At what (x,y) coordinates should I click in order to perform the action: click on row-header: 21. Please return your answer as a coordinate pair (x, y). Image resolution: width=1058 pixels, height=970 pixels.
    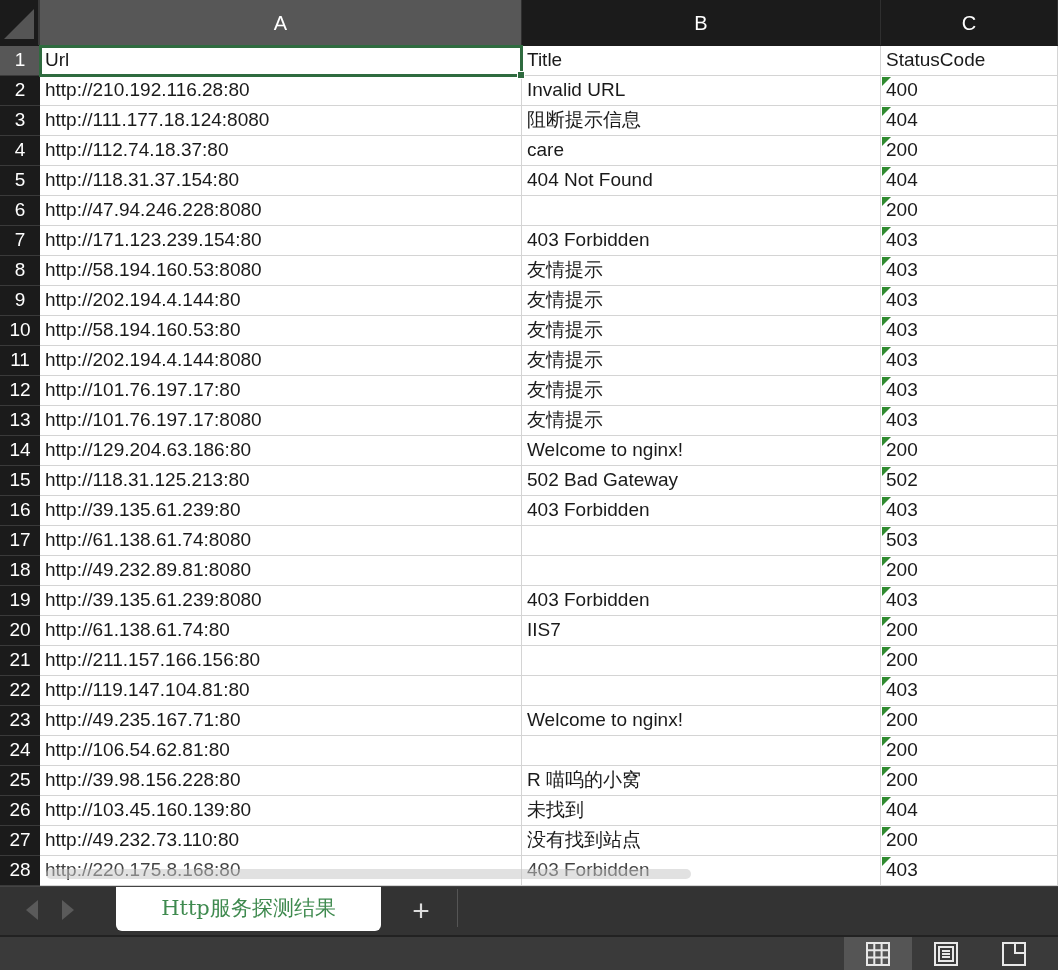
    Looking at the image, I should click on (20, 661).